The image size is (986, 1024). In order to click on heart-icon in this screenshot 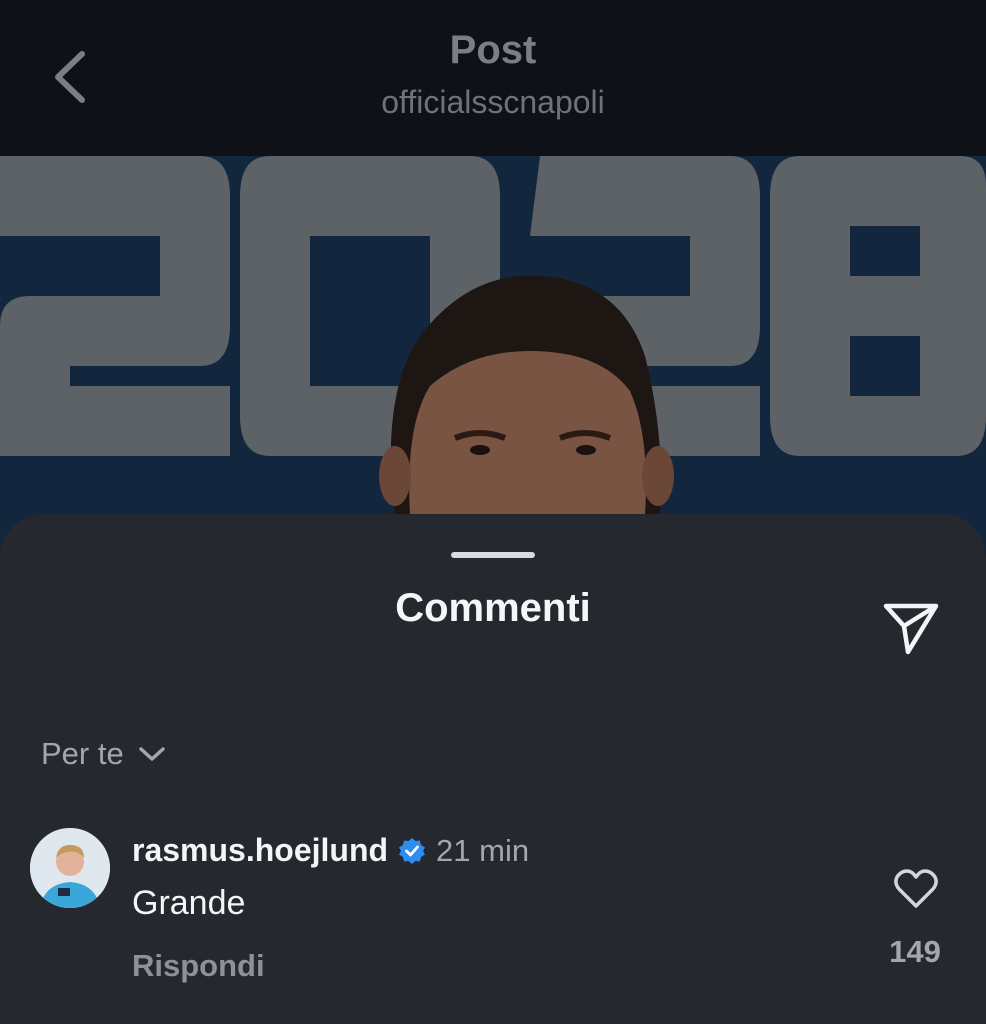, I will do `click(916, 888)`.